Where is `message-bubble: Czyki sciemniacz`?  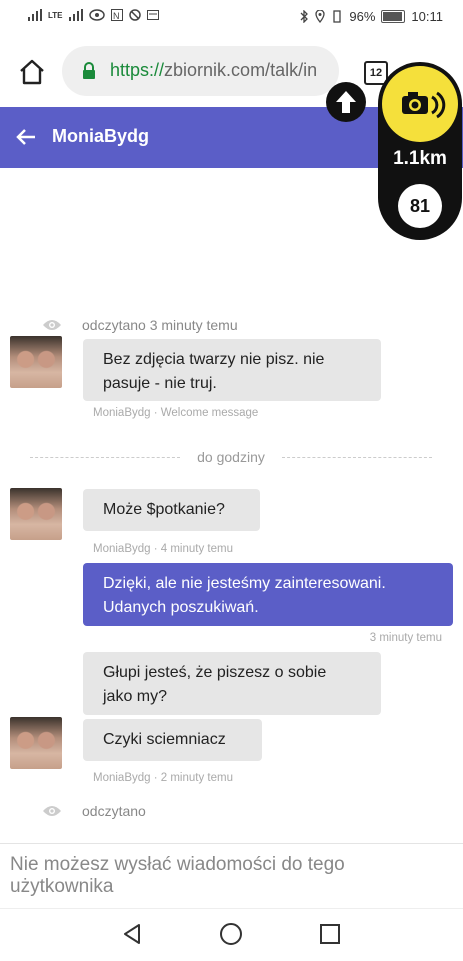
message-bubble: Czyki sciemniacz is located at coordinates (172, 740).